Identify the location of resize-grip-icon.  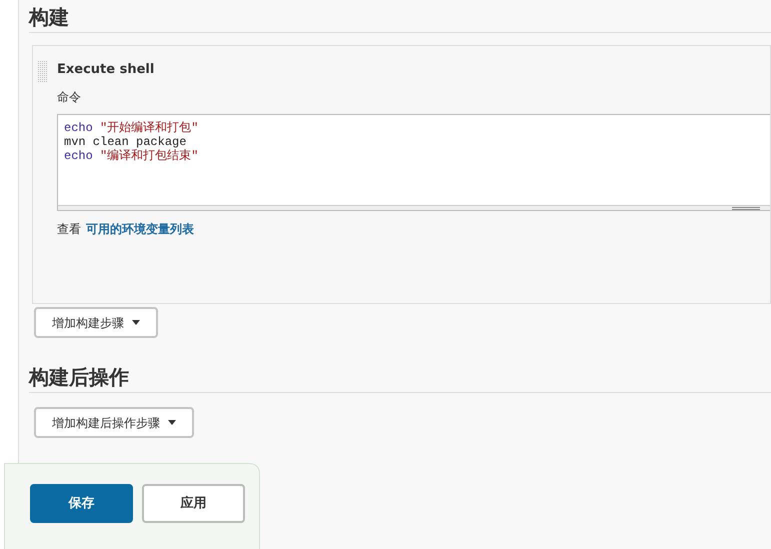
(746, 208).